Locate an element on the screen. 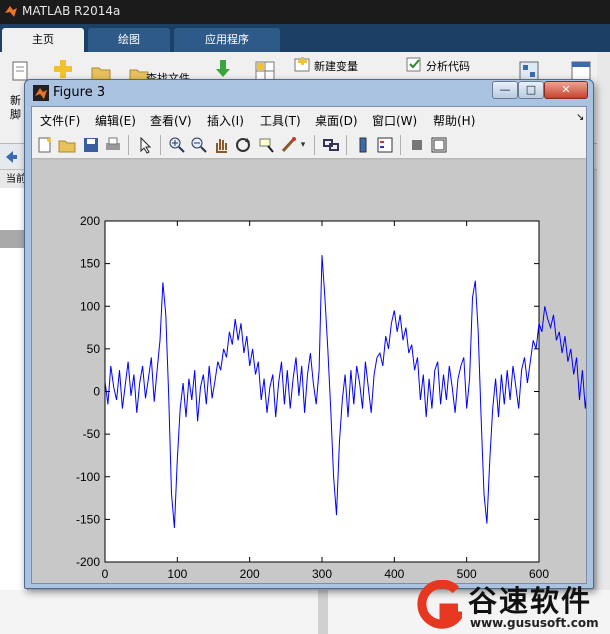  menu-desktop: 桌面(D) is located at coordinates (336, 120).